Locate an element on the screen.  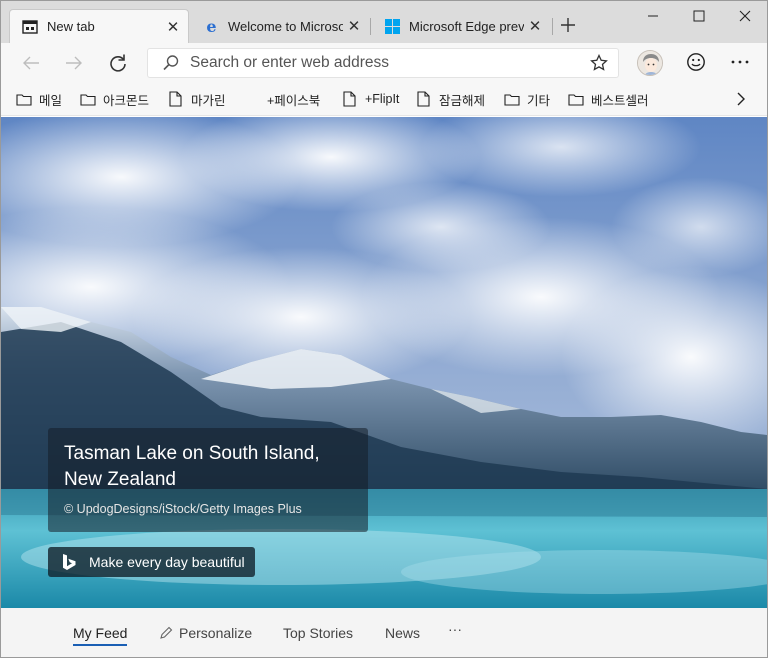
favorite-item: +FlipIt is located at coordinates (370, 99).